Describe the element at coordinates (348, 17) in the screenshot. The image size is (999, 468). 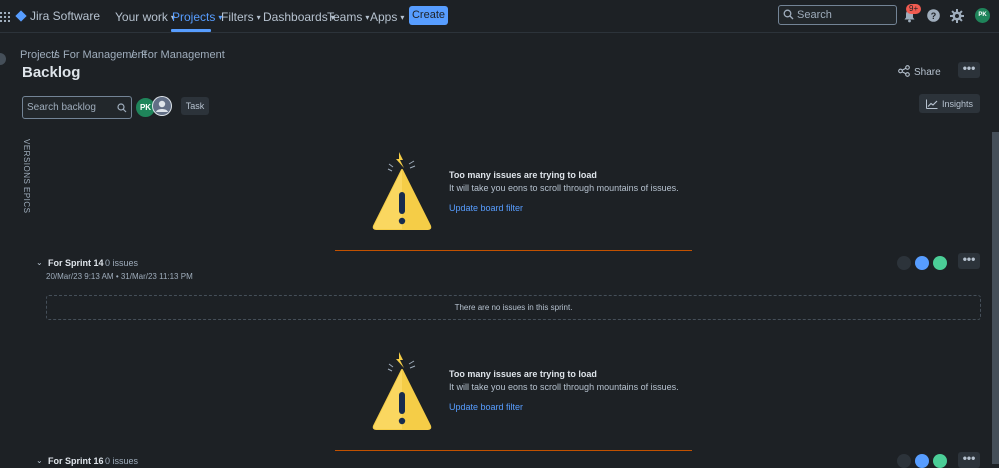
I see `nav-teams: Teams ▾` at that location.